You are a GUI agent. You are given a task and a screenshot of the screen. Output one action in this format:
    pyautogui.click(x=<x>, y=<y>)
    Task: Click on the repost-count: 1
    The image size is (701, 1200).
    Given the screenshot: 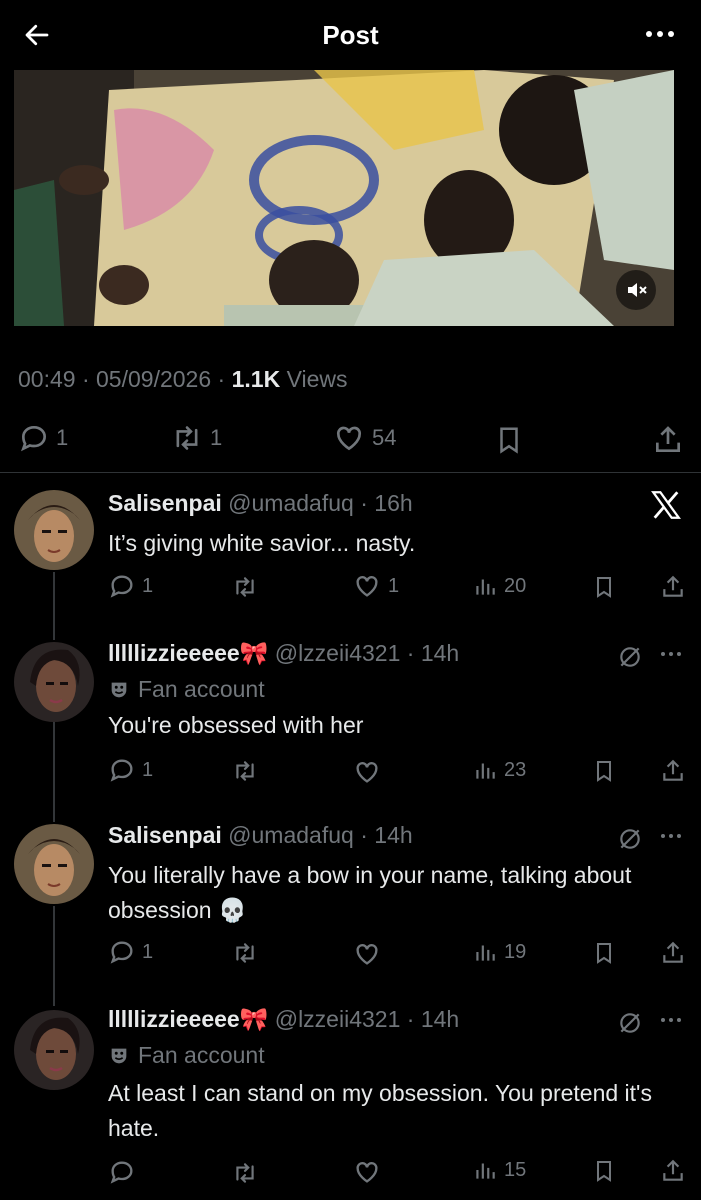 What is the action you would take?
    pyautogui.click(x=216, y=437)
    